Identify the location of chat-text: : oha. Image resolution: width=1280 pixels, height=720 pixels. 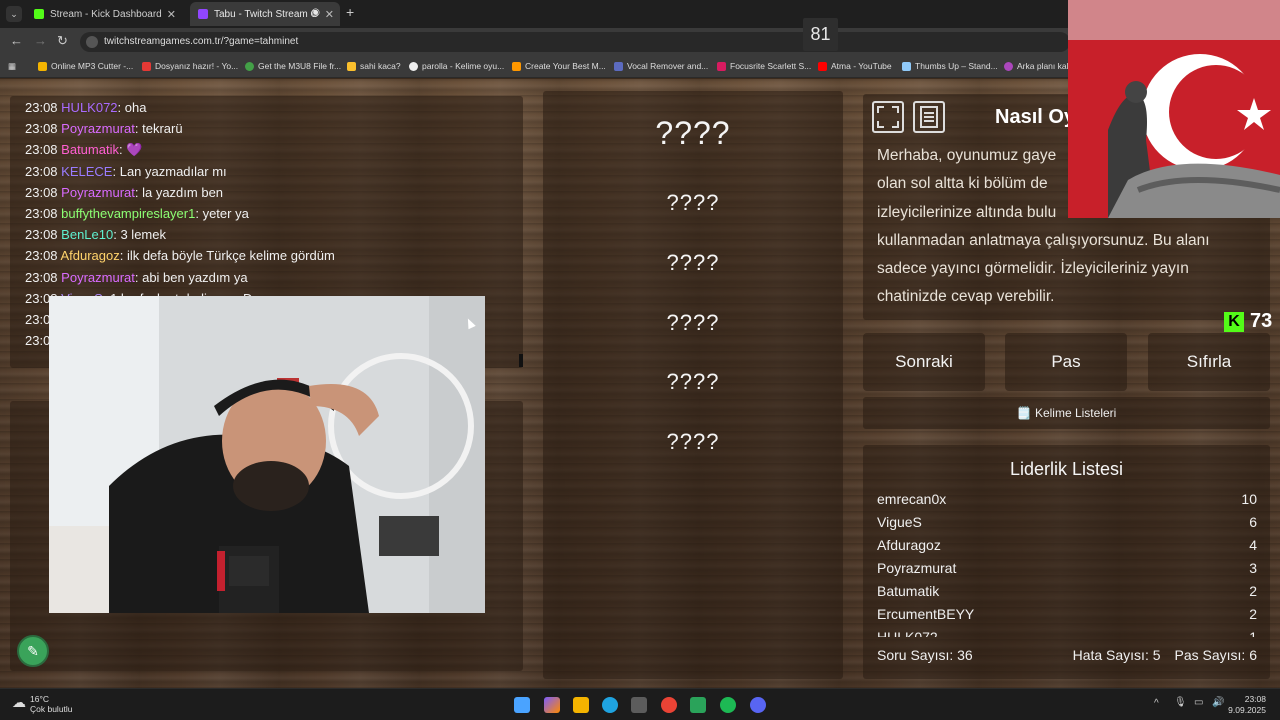
(132, 107).